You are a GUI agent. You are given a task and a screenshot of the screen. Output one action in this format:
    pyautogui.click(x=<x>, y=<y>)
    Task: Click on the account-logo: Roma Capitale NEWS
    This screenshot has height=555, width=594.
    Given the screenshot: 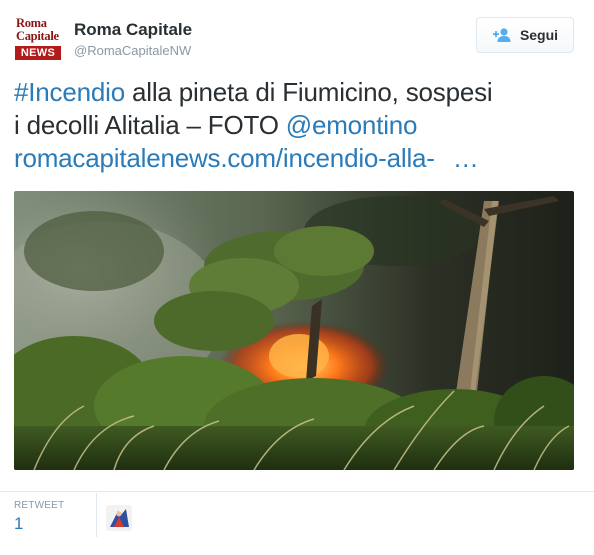 What is the action you would take?
    pyautogui.click(x=39, y=39)
    